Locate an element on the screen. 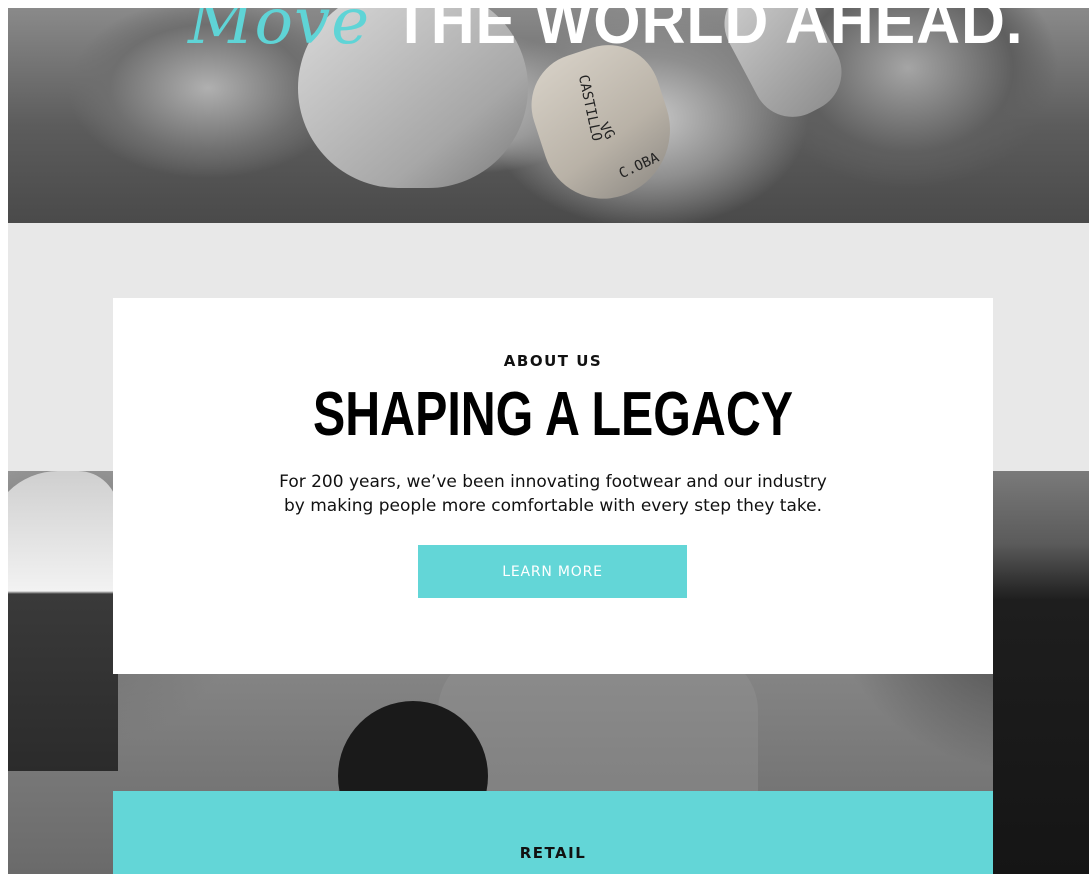  learn-more-button: LEARN MORE is located at coordinates (552, 571).